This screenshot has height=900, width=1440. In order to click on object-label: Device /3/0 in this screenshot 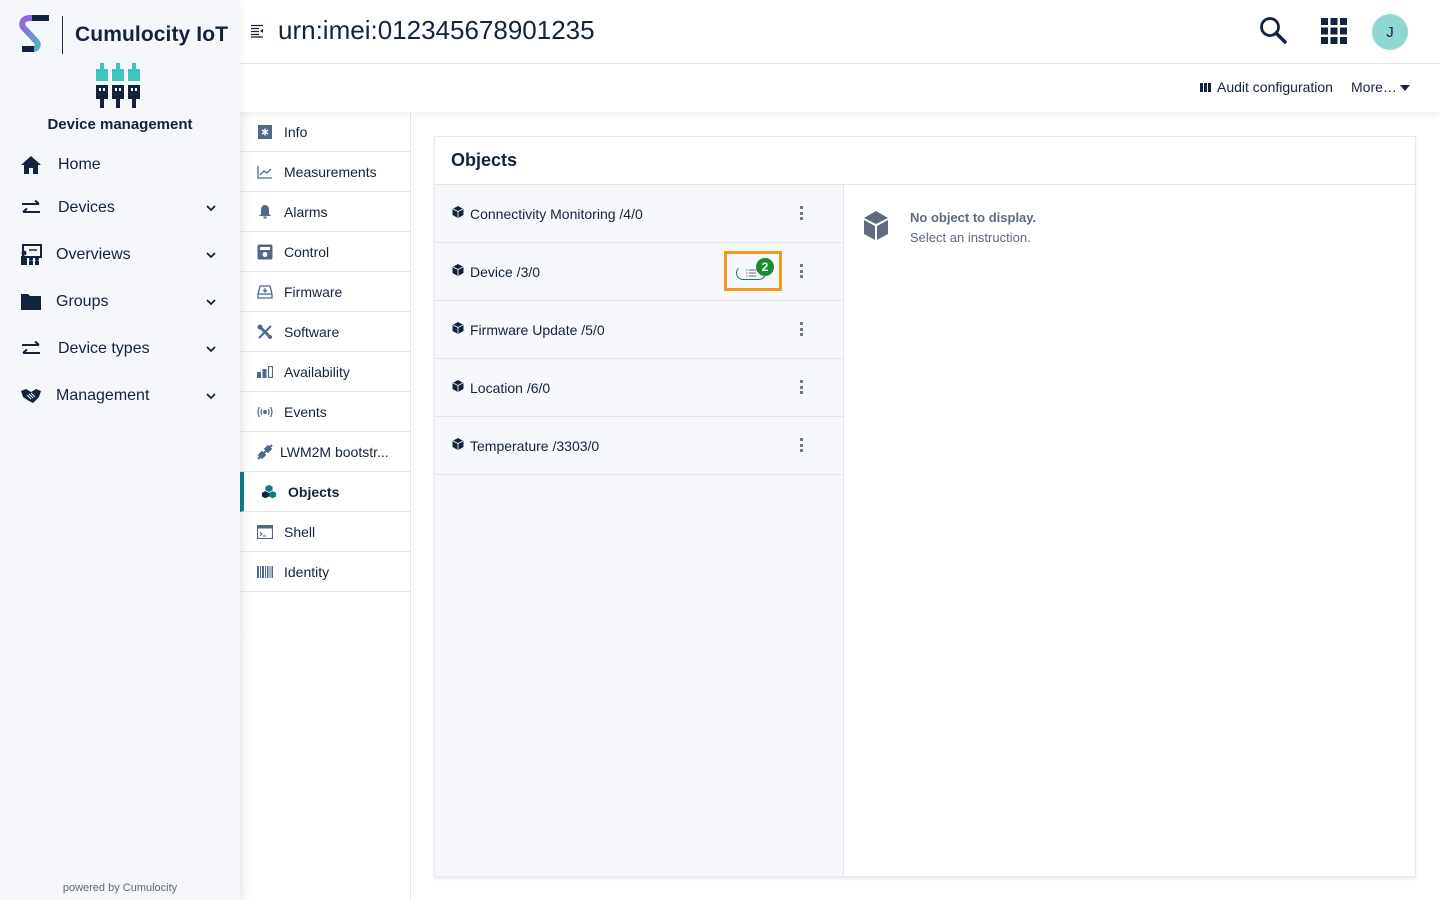, I will do `click(505, 271)`.